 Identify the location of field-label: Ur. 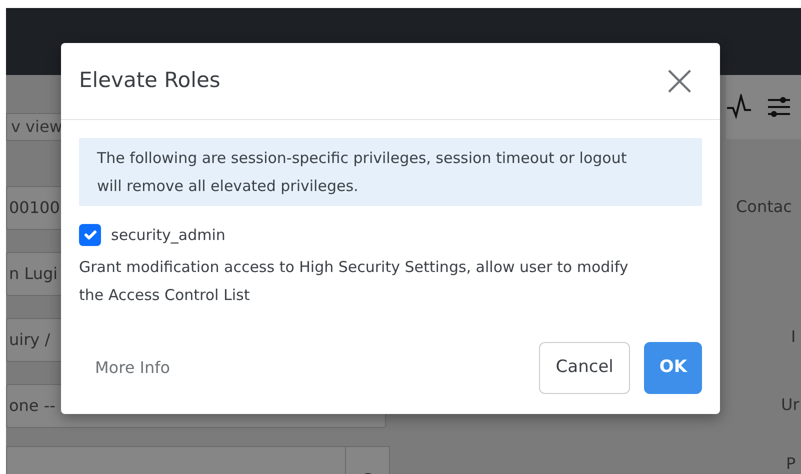
(790, 405).